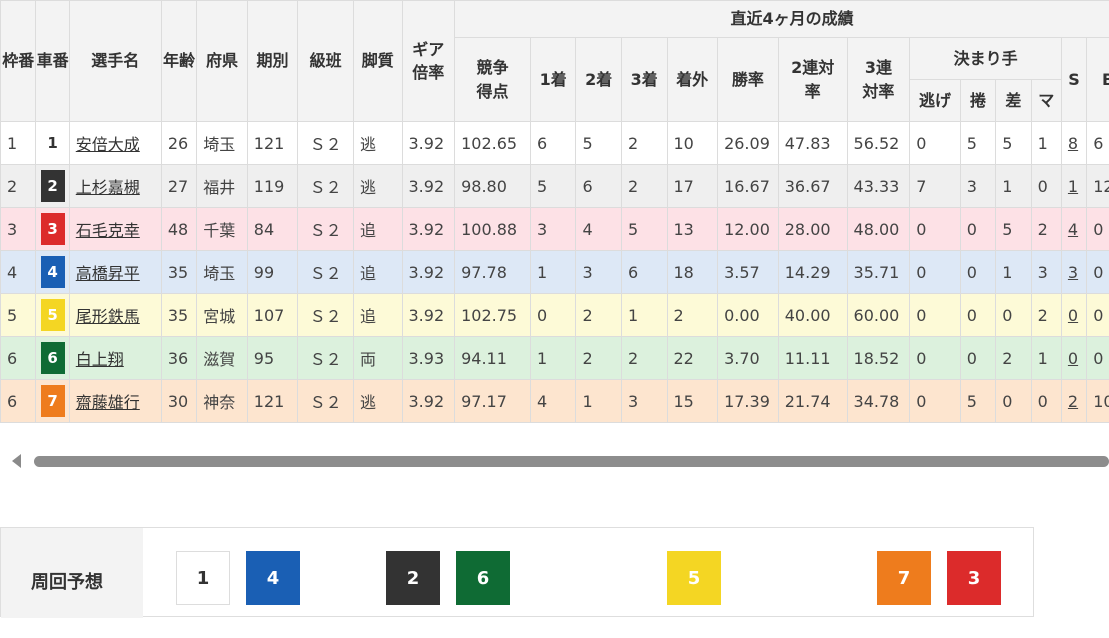 The width and height of the screenshot is (1109, 638). I want to click on second-cell: 3, so click(599, 272).